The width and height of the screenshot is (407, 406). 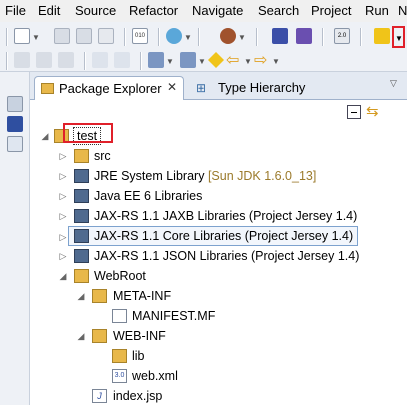 What do you see at coordinates (84, 36) in the screenshot?
I see `save-all-icon` at bounding box center [84, 36].